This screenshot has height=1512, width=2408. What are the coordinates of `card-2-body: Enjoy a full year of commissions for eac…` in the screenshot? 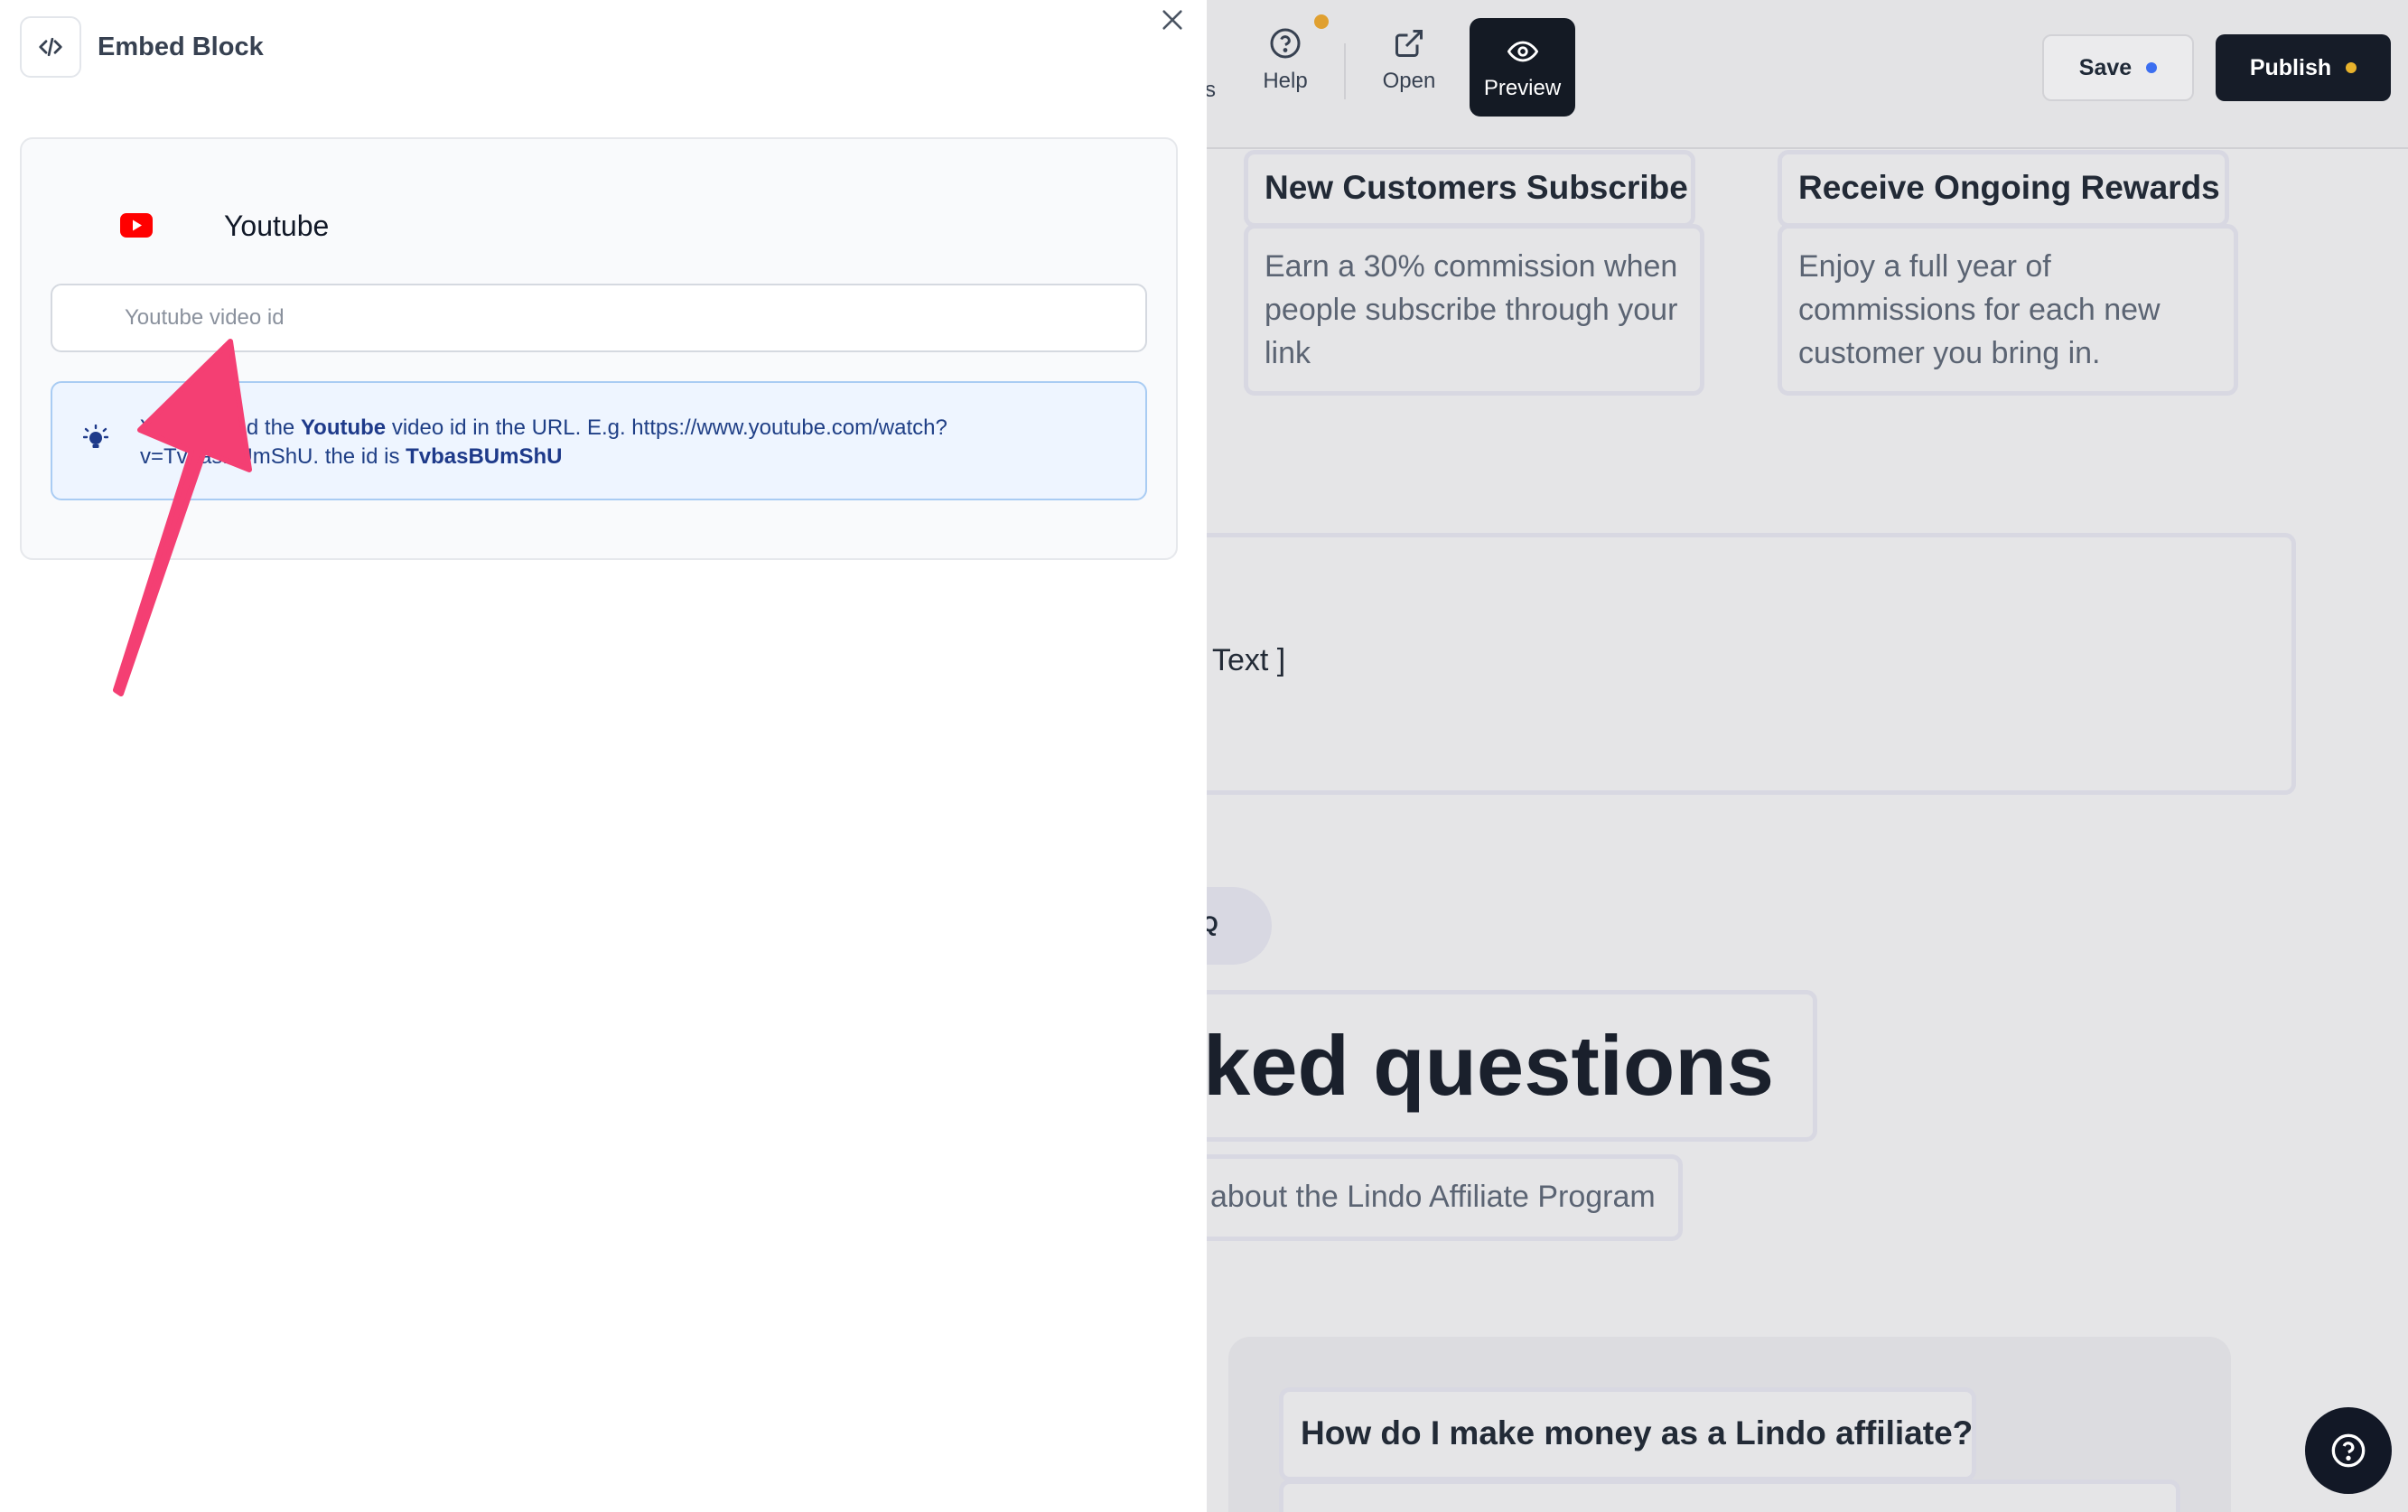 It's located at (1979, 309).